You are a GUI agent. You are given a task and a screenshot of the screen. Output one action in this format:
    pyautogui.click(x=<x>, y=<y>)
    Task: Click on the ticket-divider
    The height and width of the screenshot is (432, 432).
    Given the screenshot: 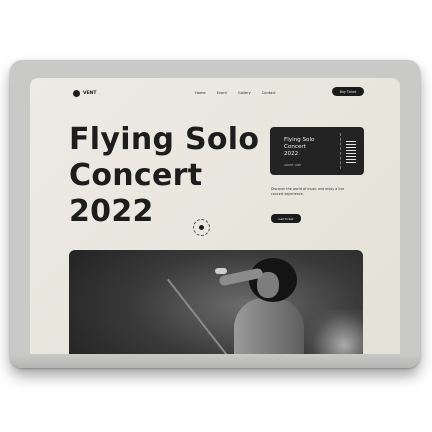 What is the action you would take?
    pyautogui.click(x=340, y=151)
    